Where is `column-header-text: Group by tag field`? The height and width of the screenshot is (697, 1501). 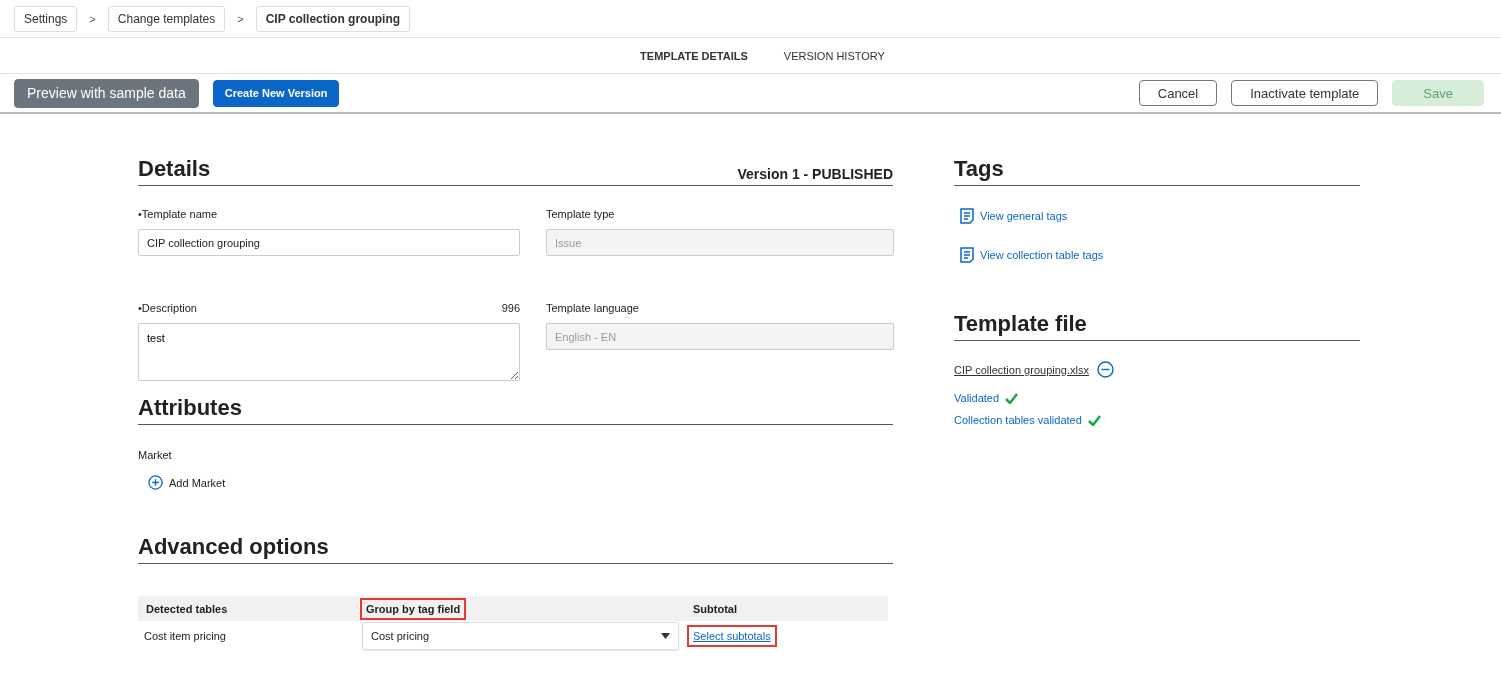 column-header-text: Group by tag field is located at coordinates (413, 608).